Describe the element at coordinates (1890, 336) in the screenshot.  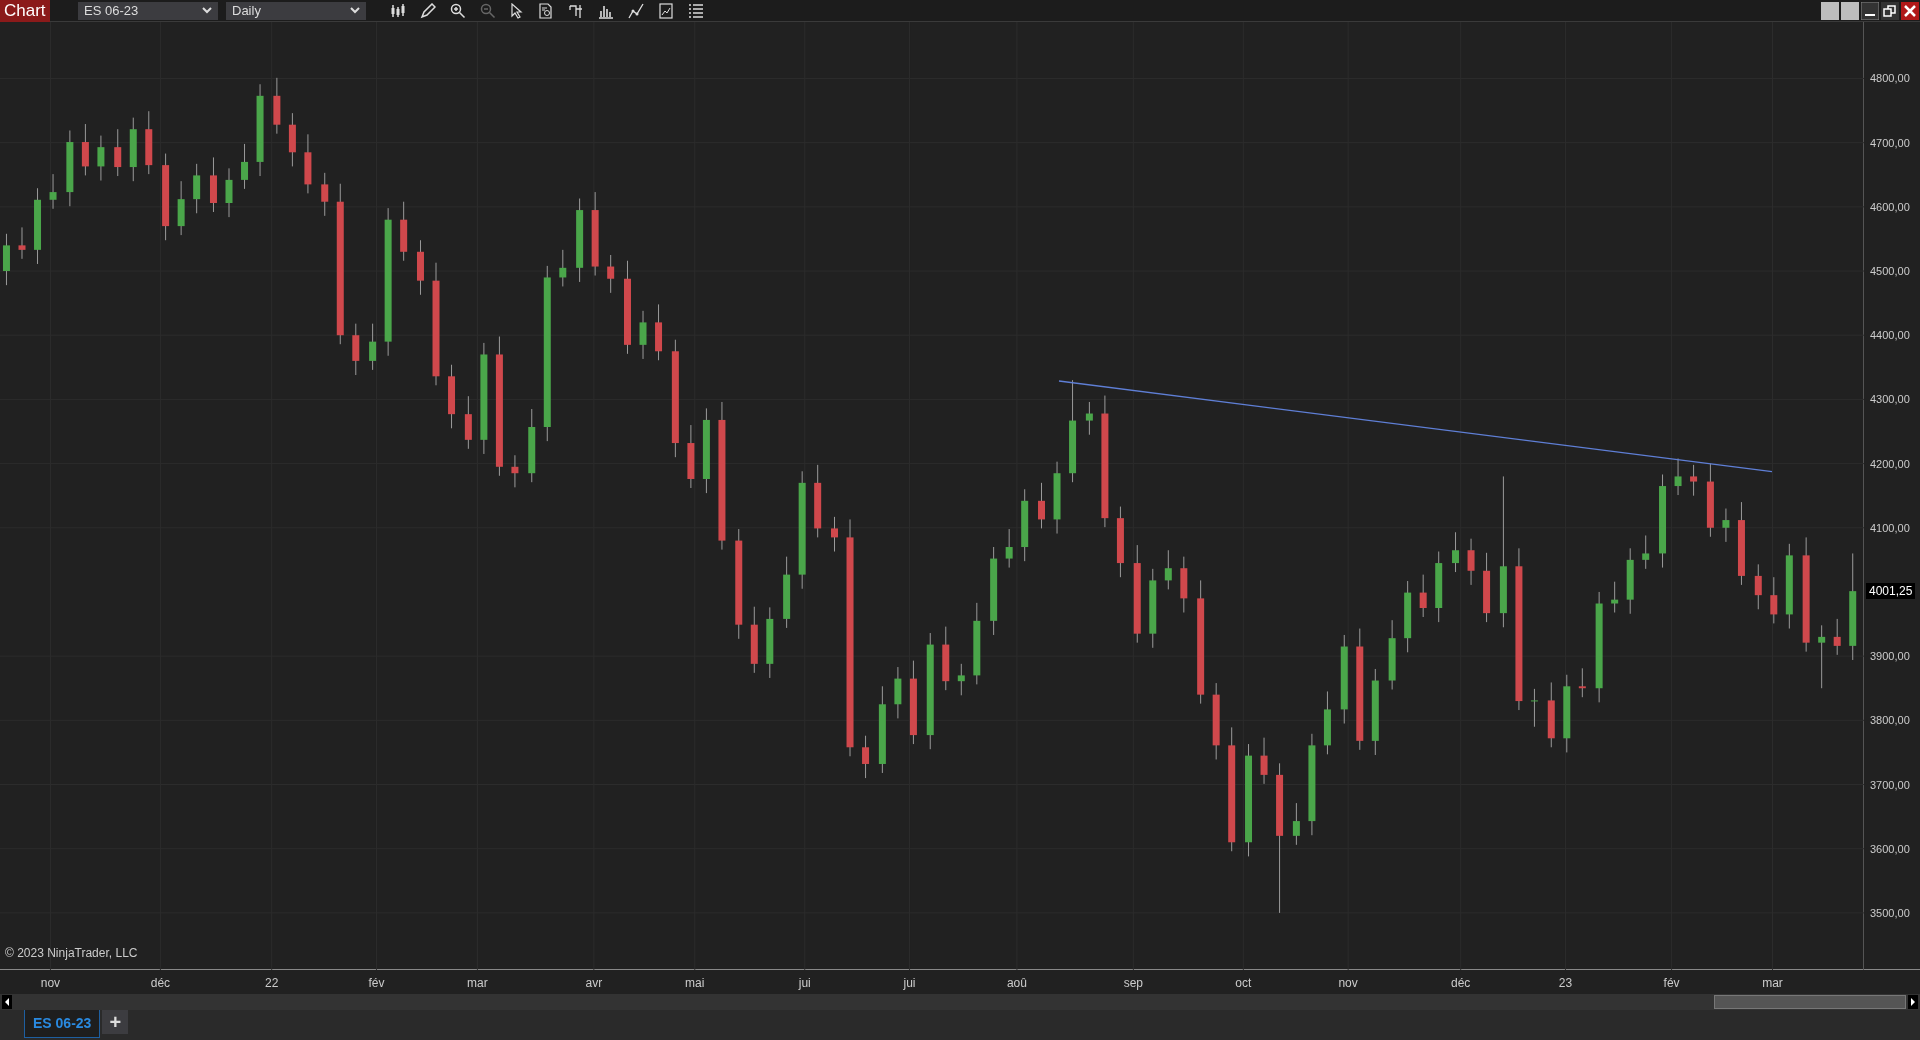
I see `price-label: 4400,00` at that location.